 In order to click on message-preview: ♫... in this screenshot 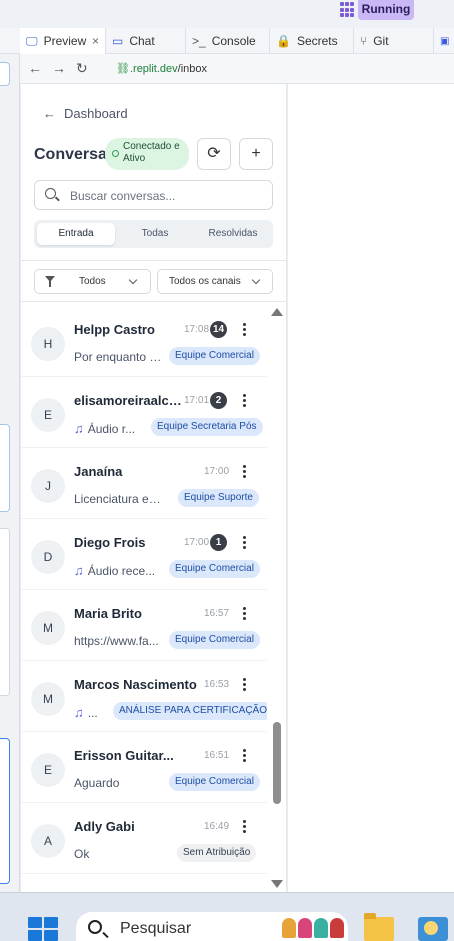, I will do `click(86, 712)`.